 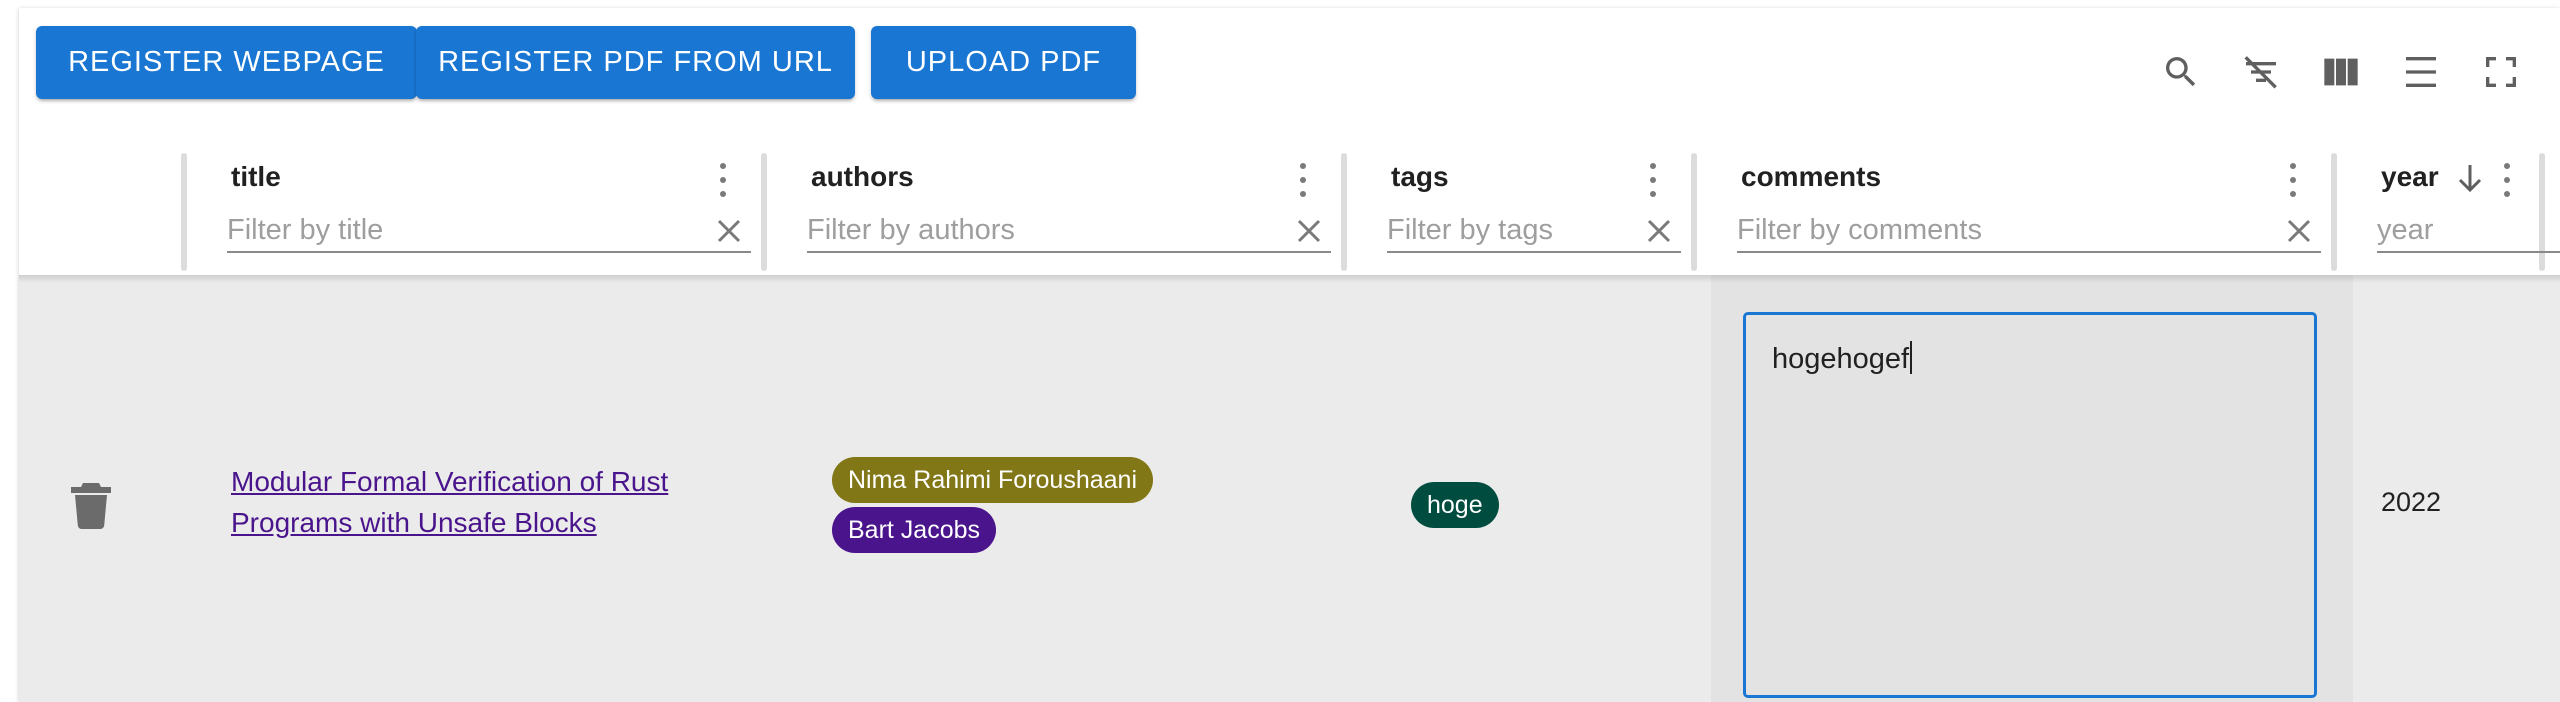 I want to click on density-icon, so click(x=2421, y=72).